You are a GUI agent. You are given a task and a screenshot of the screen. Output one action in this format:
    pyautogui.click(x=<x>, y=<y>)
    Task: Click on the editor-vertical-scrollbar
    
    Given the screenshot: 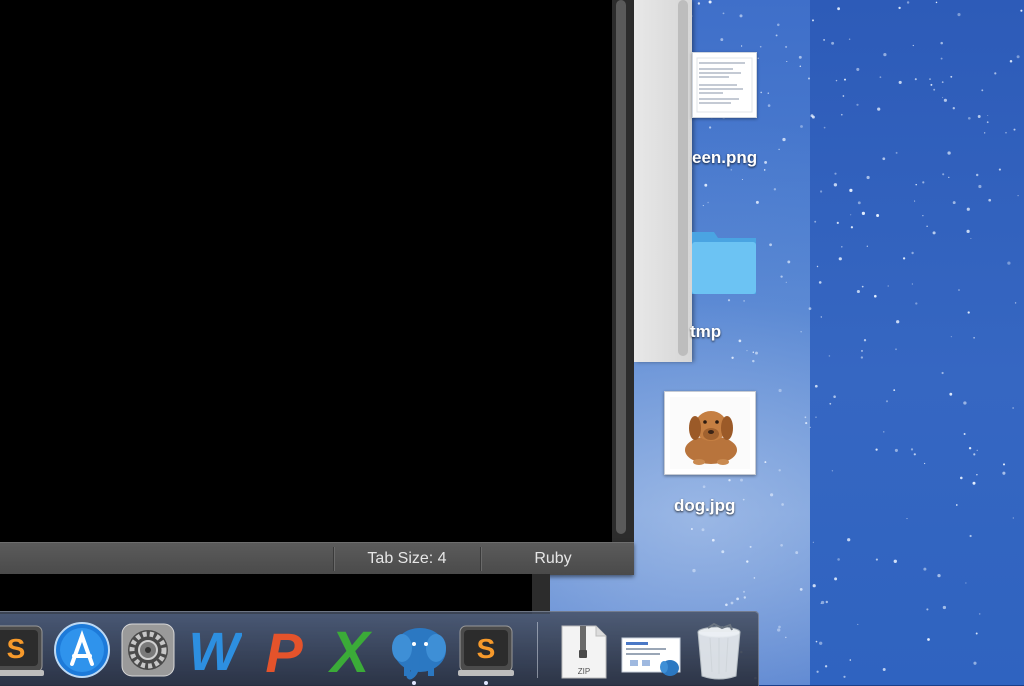 What is the action you would take?
    pyautogui.click(x=623, y=271)
    